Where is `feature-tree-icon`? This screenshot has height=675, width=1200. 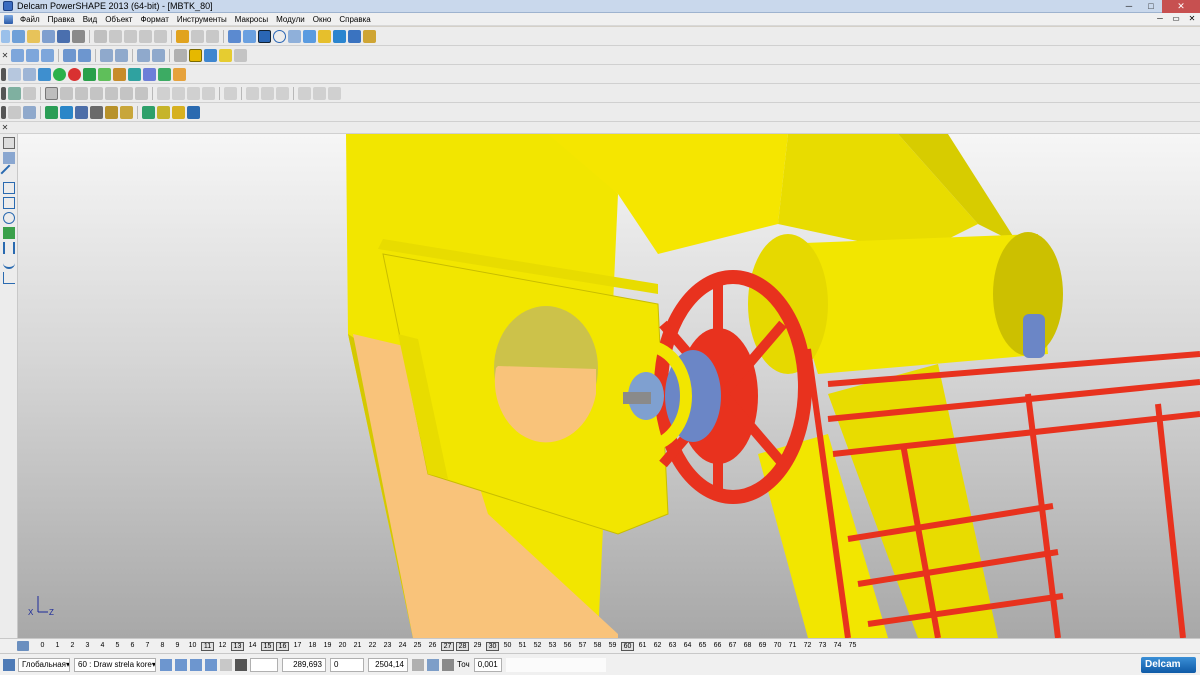
feature-tree-icon is located at coordinates (14, 74).